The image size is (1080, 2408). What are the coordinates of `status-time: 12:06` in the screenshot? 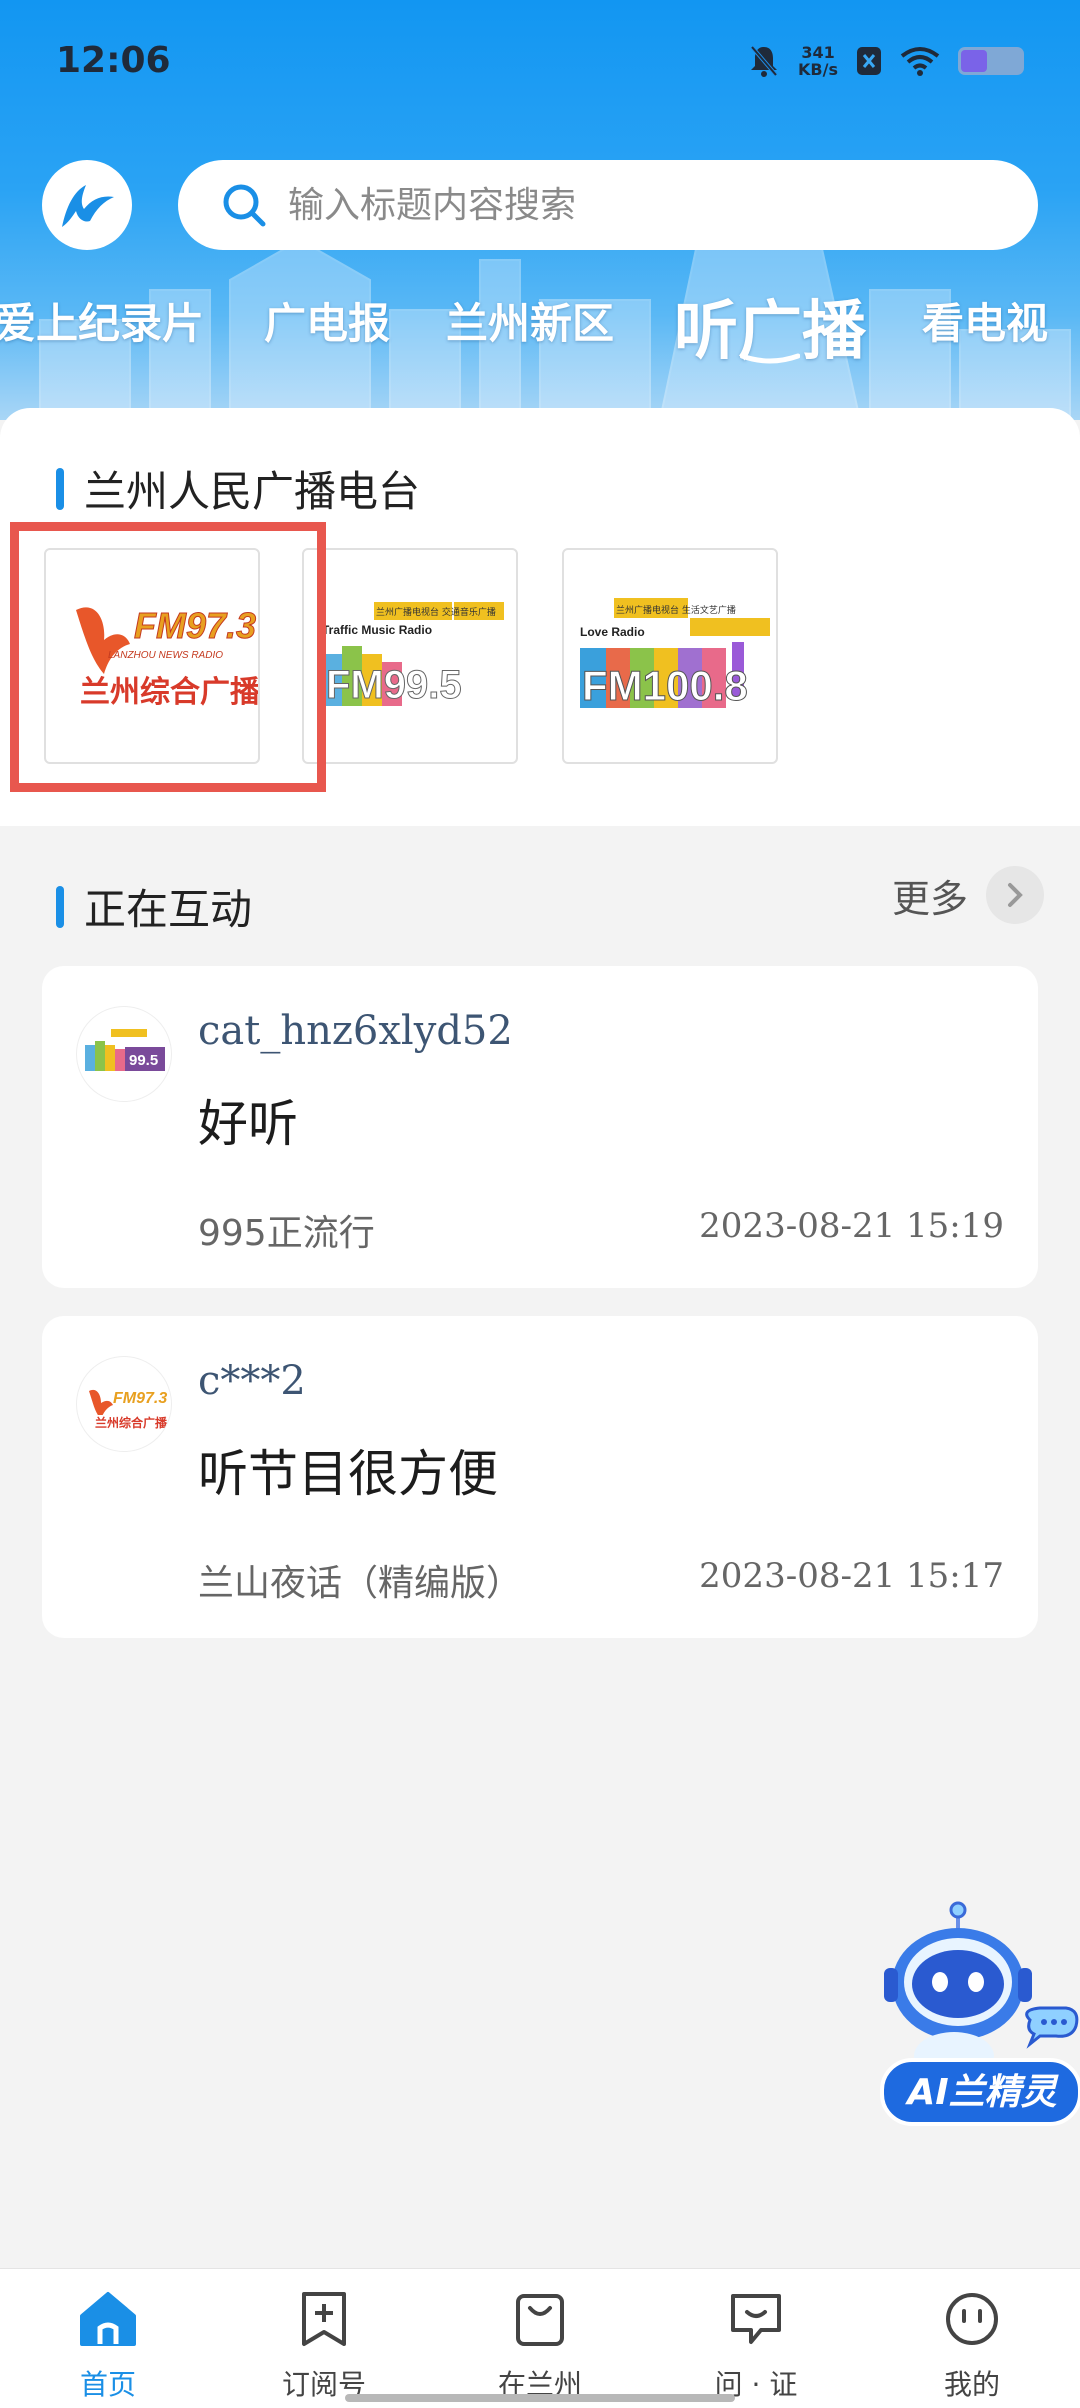 It's located at (113, 60).